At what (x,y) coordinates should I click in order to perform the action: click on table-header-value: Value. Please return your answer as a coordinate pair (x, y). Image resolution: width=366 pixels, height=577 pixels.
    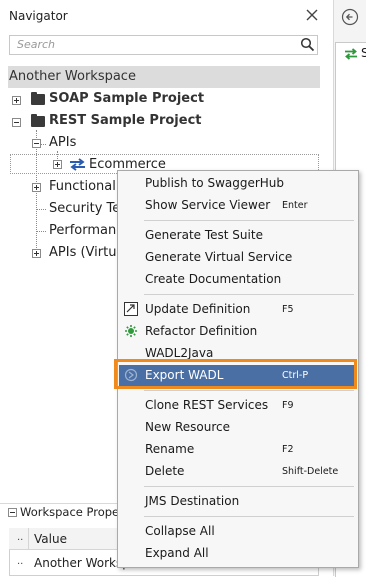
    Looking at the image, I should click on (50, 539).